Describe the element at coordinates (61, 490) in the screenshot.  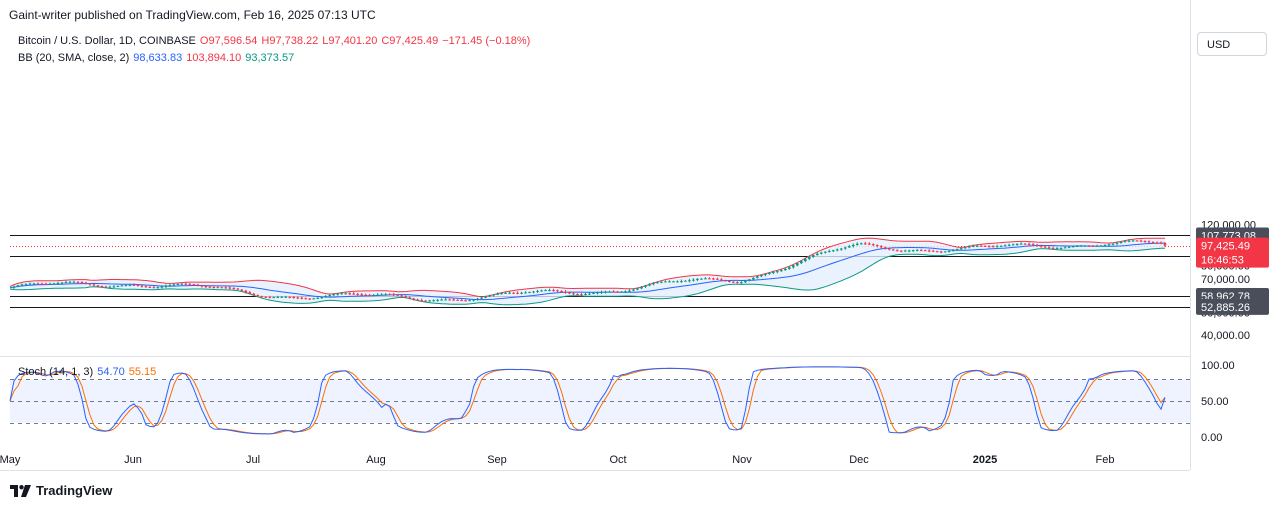
I see `tradingview-logo: TradingView` at that location.